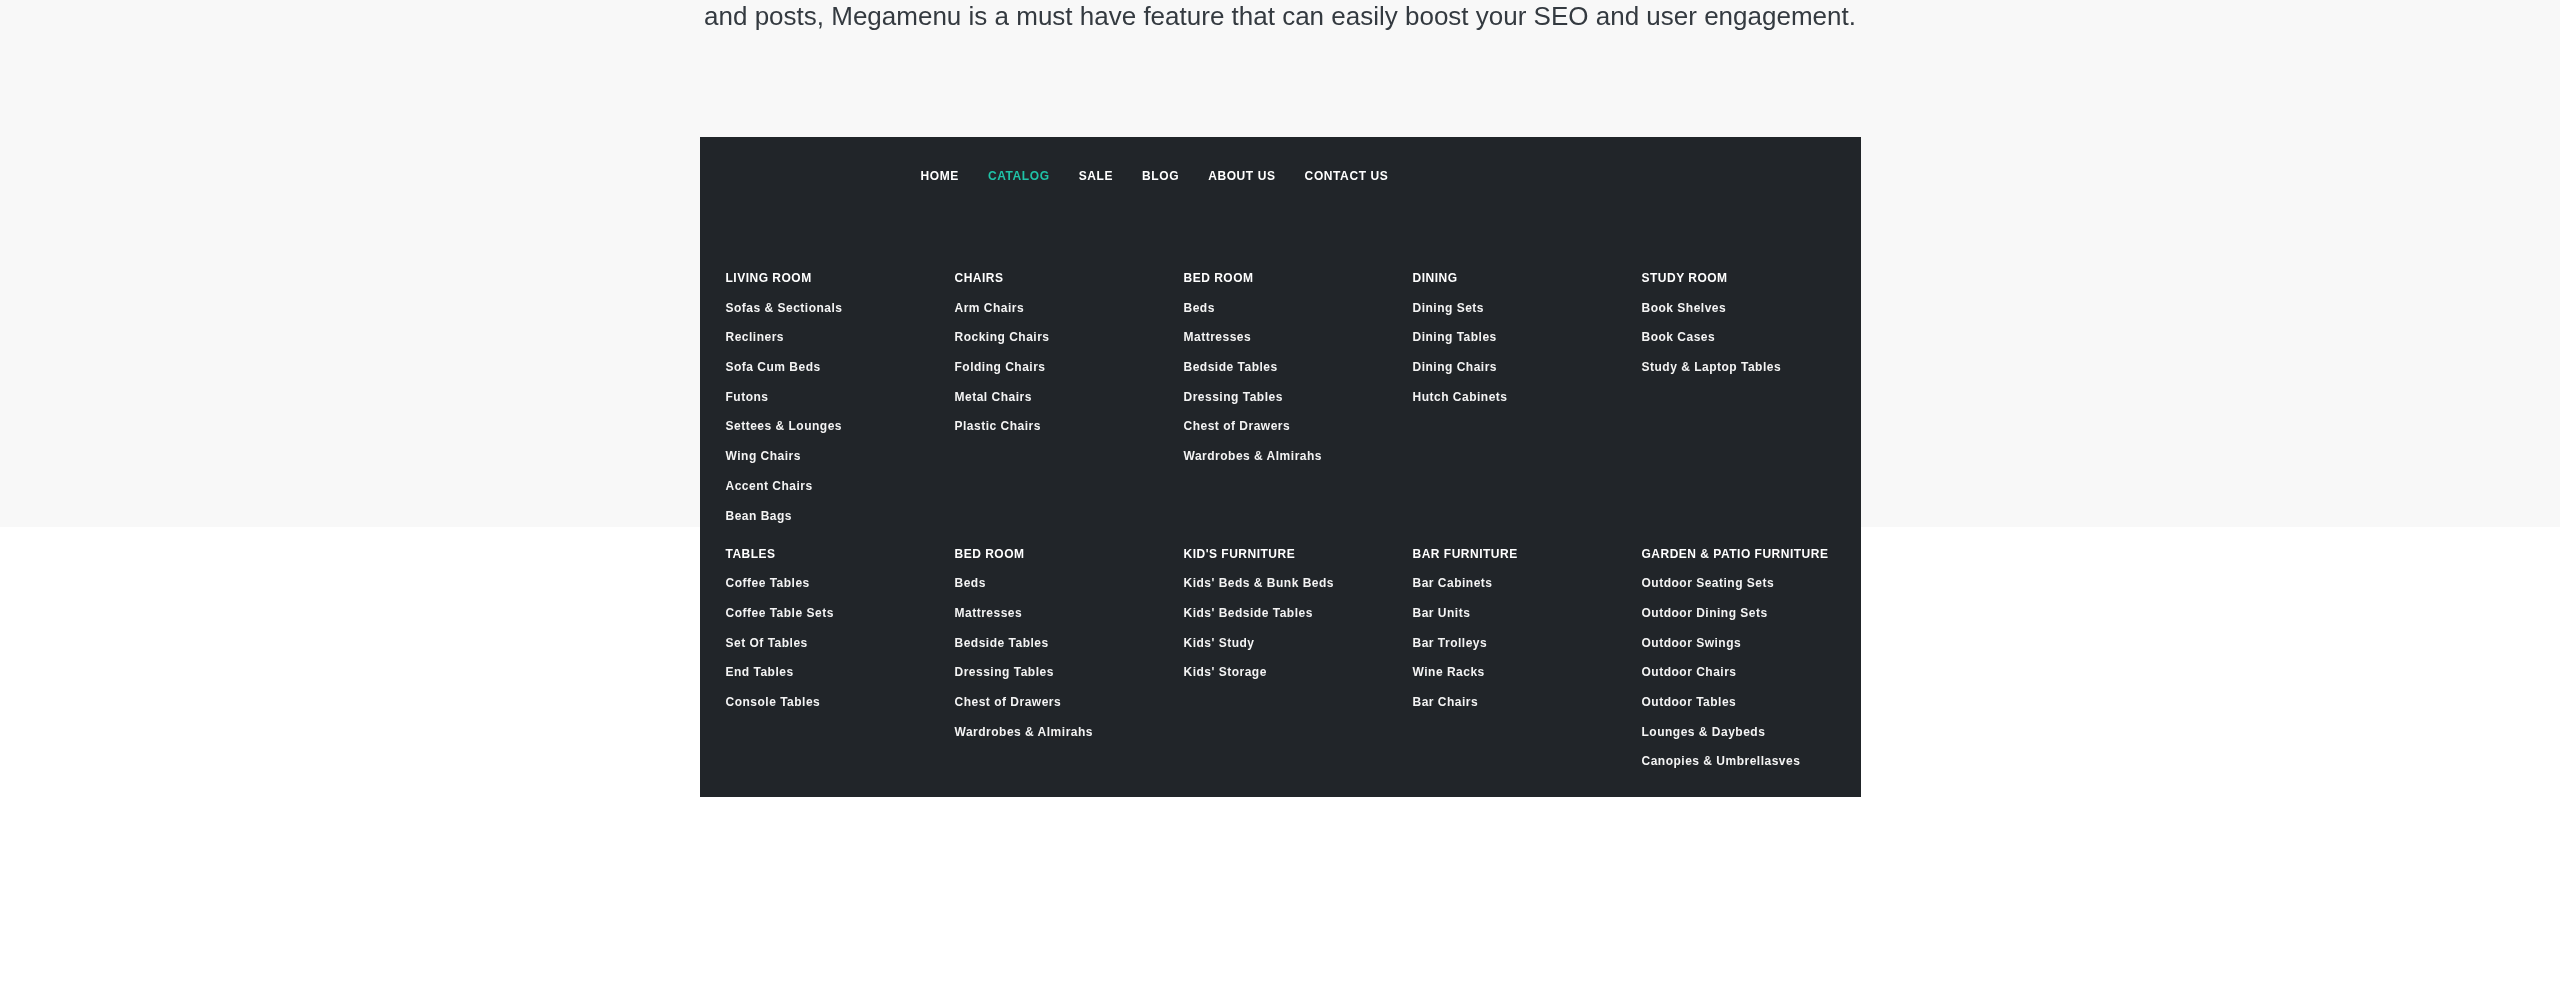 The width and height of the screenshot is (2560, 1000). What do you see at coordinates (773, 701) in the screenshot?
I see `menu-link: Console Tables` at bounding box center [773, 701].